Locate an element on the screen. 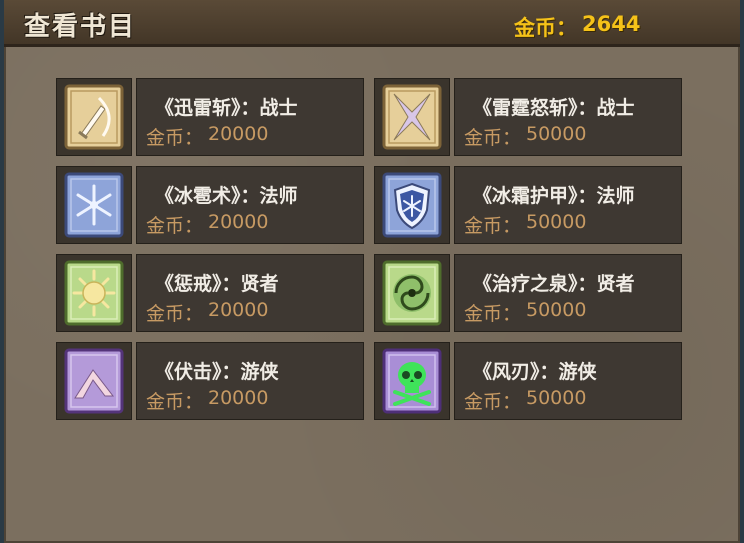 The width and height of the screenshot is (744, 543). book-info: 《雷霆怒斩》：战士 金币： 50000 is located at coordinates (568, 117).